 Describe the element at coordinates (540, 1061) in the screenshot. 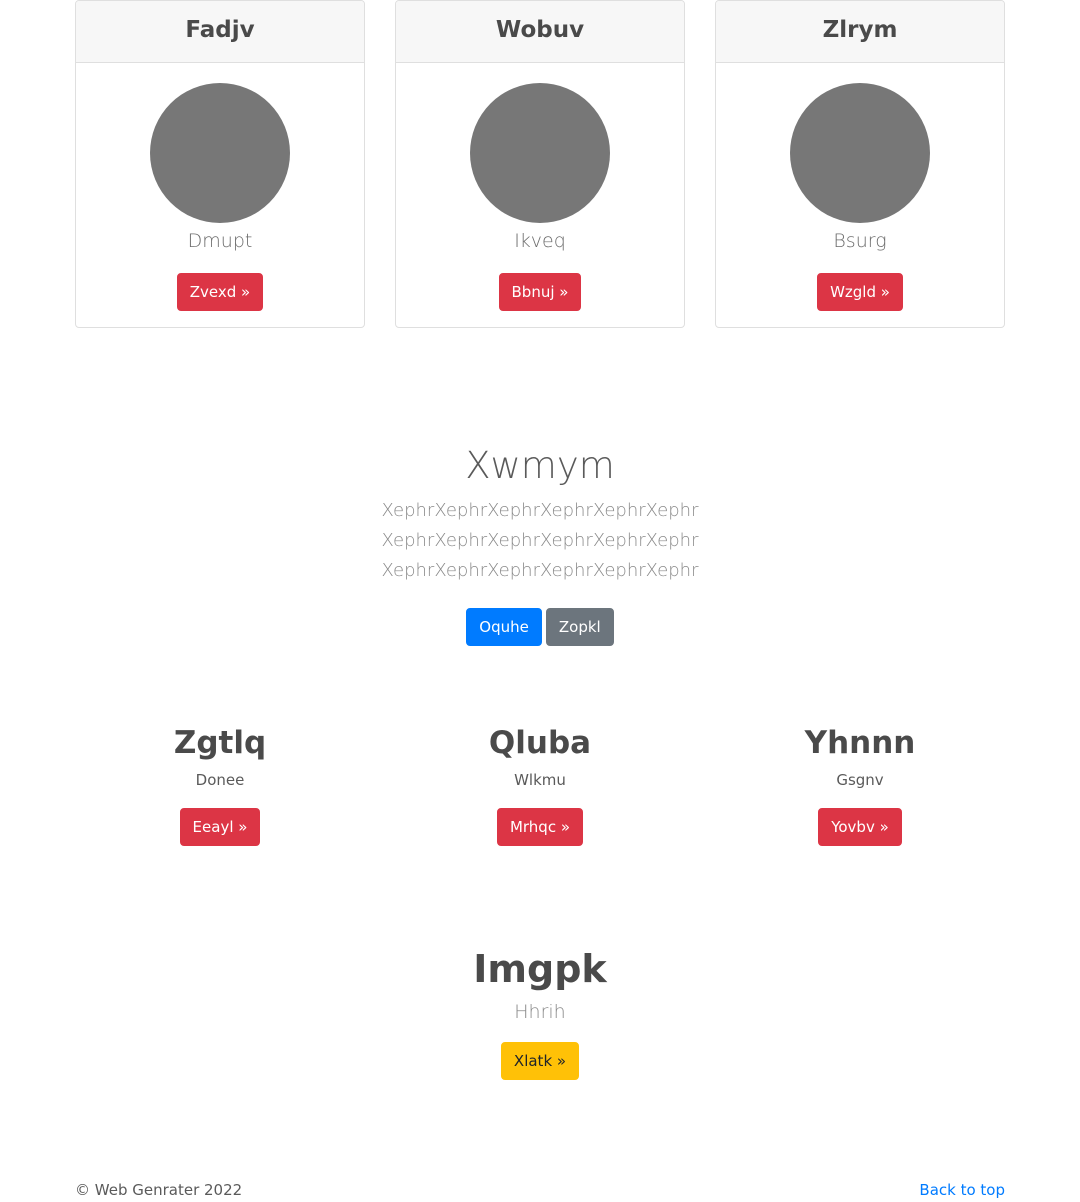

I see `feature-button: Xlatk »` at that location.